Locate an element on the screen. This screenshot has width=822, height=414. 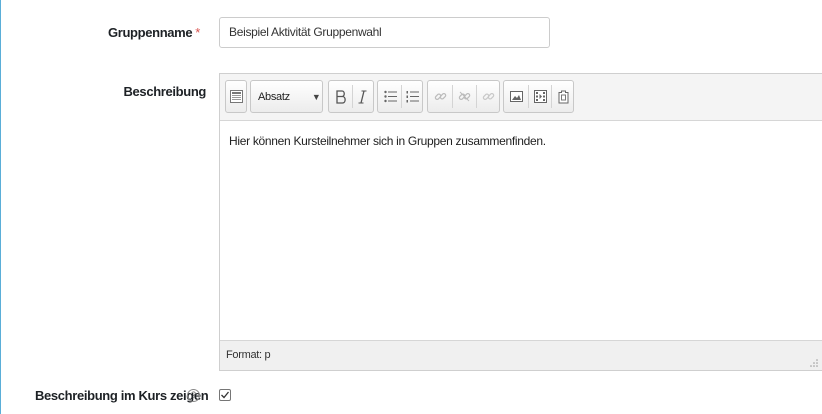
link-button is located at coordinates (440, 96).